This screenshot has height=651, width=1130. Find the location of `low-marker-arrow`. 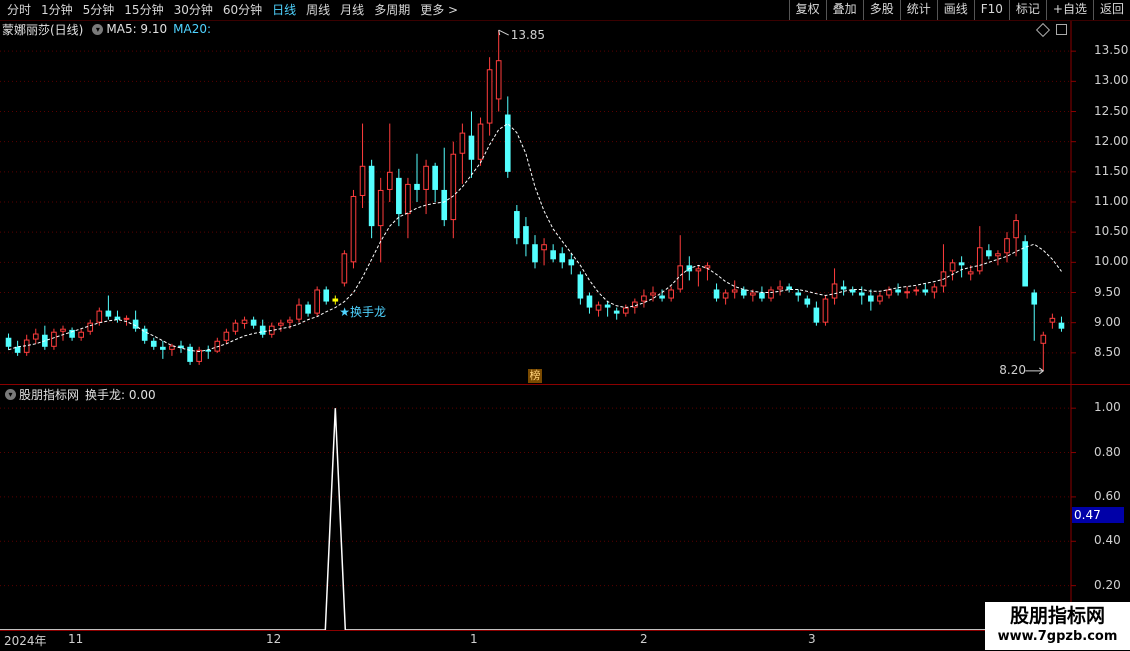

low-marker-arrow is located at coordinates (1035, 371).